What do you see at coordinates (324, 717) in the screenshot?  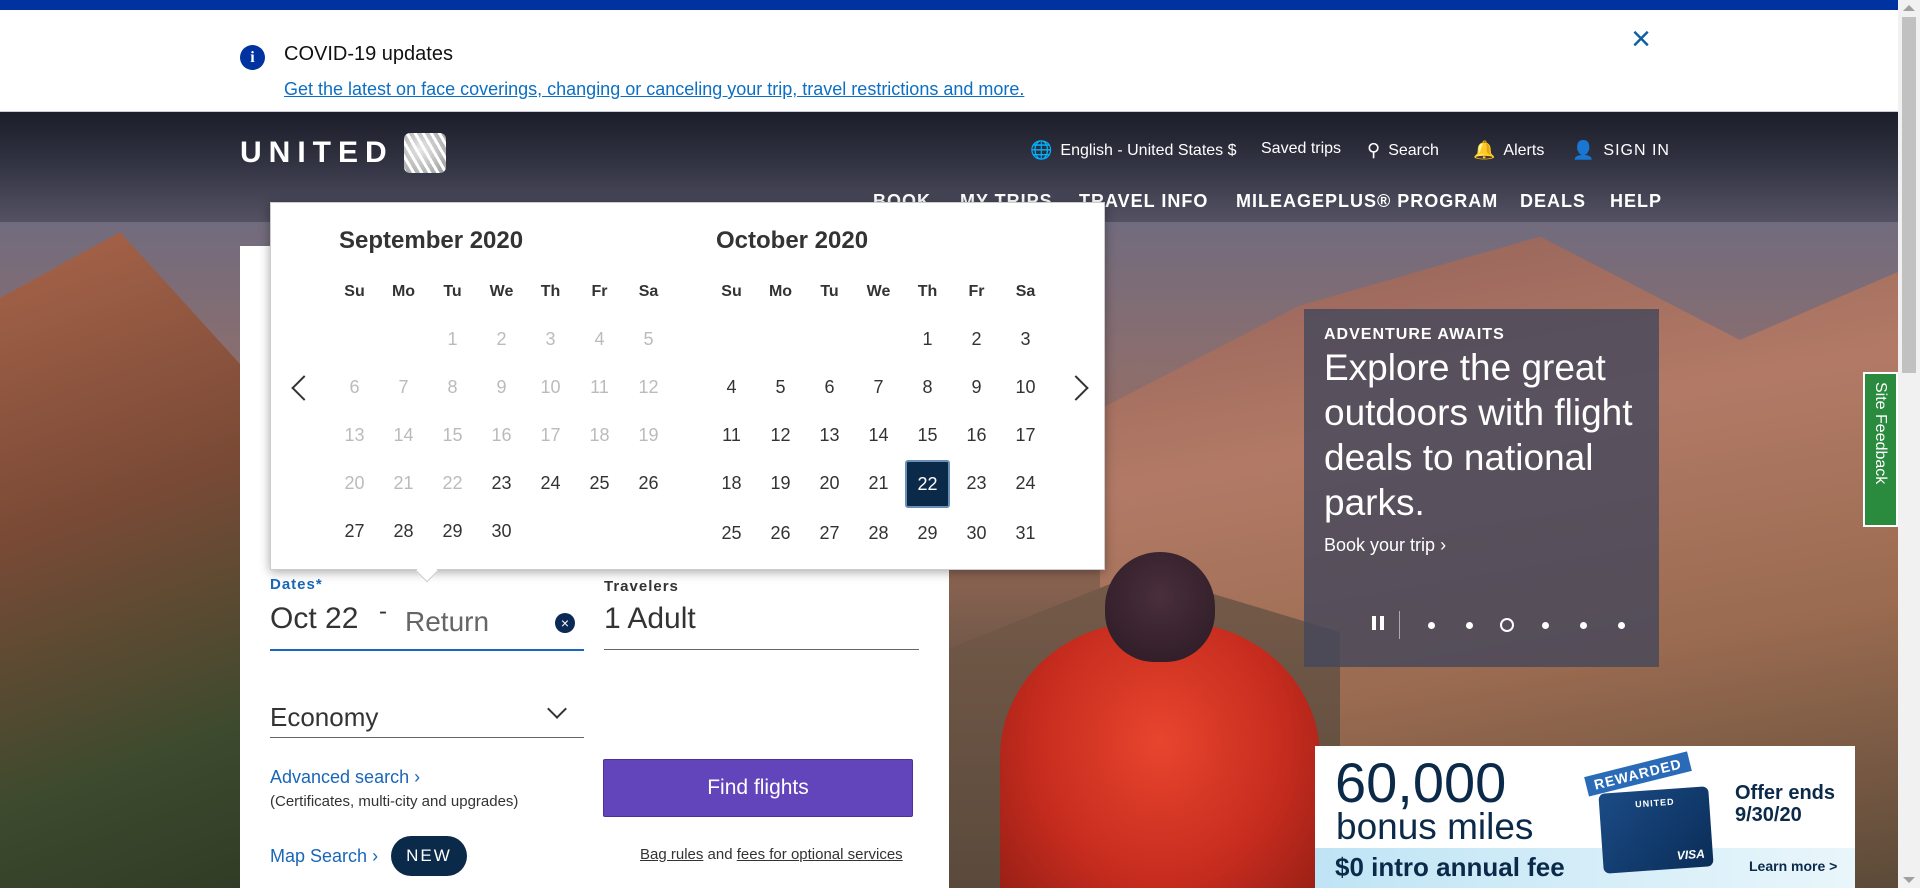 I see `cabin-select: Economy` at bounding box center [324, 717].